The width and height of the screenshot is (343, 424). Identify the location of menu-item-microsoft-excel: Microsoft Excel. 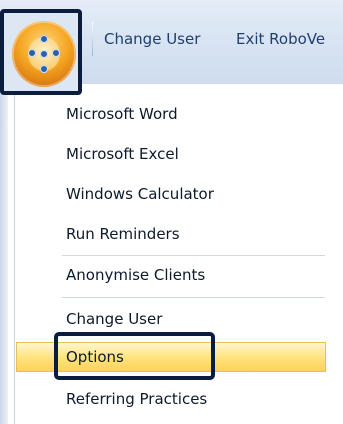
(122, 154).